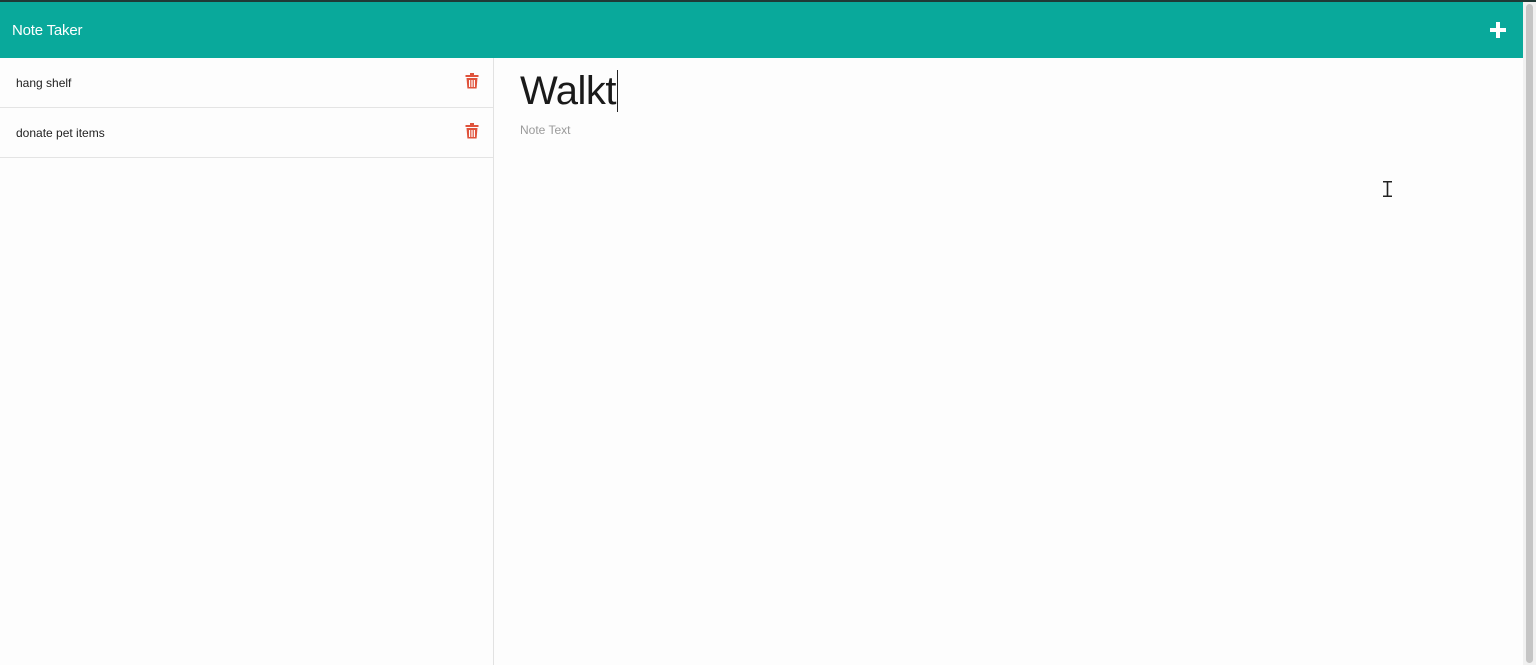  Describe the element at coordinates (545, 130) in the screenshot. I see `note-text-area: Note Text` at that location.